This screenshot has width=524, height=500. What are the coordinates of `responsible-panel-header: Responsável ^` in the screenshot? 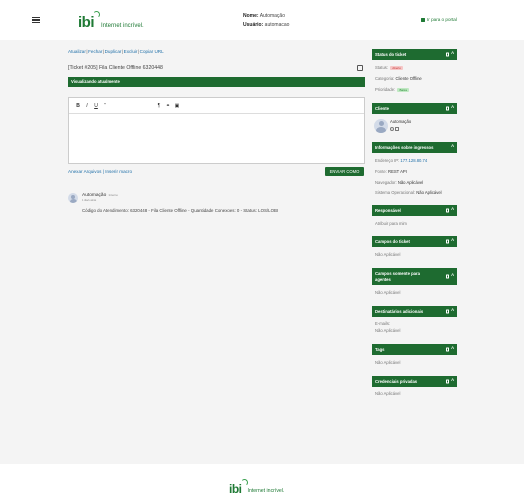 It's located at (414, 210).